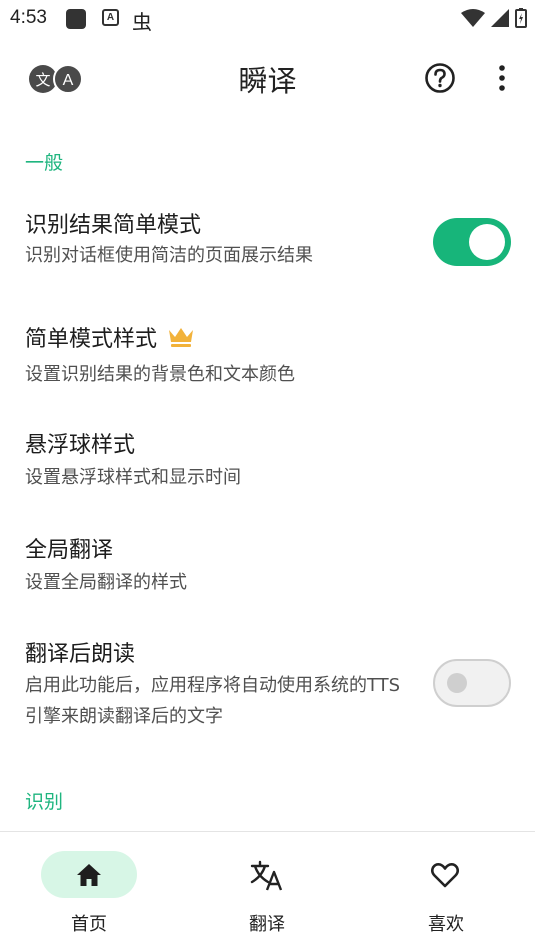 The height and width of the screenshot is (952, 535). I want to click on nav-item-home: 首页, so click(89, 892).